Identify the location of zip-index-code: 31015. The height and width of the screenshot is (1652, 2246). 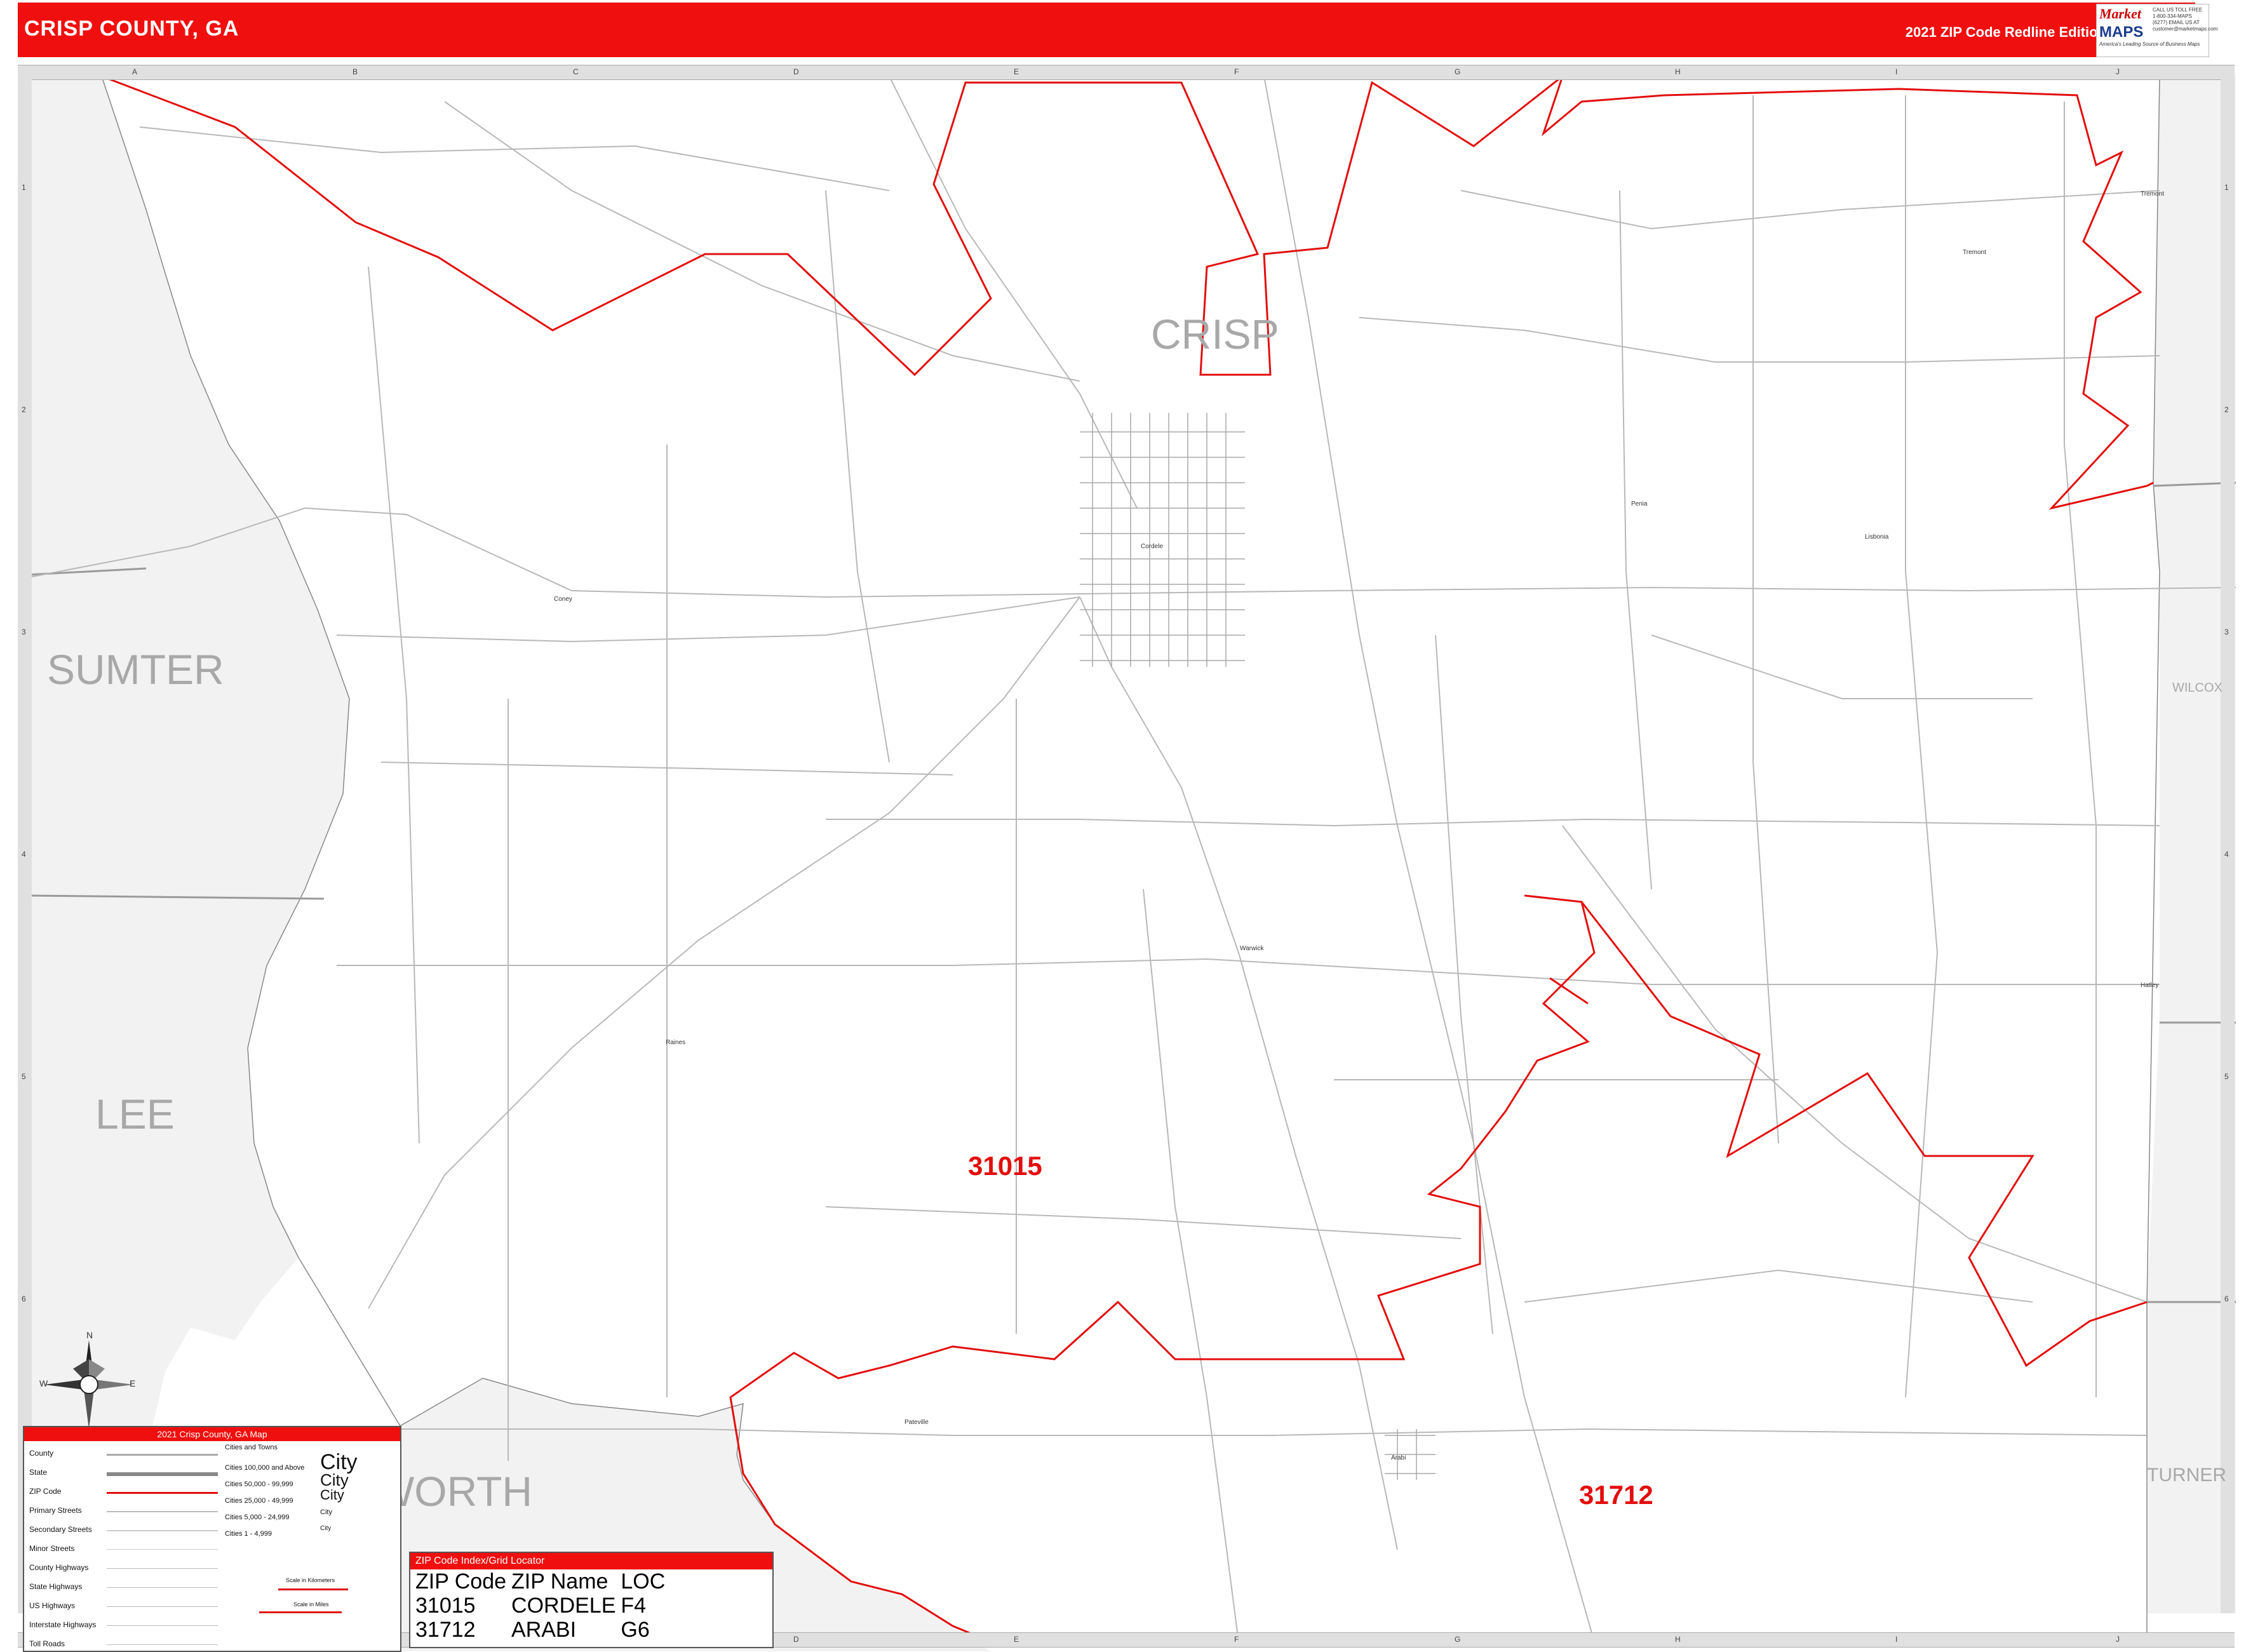
(445, 1606).